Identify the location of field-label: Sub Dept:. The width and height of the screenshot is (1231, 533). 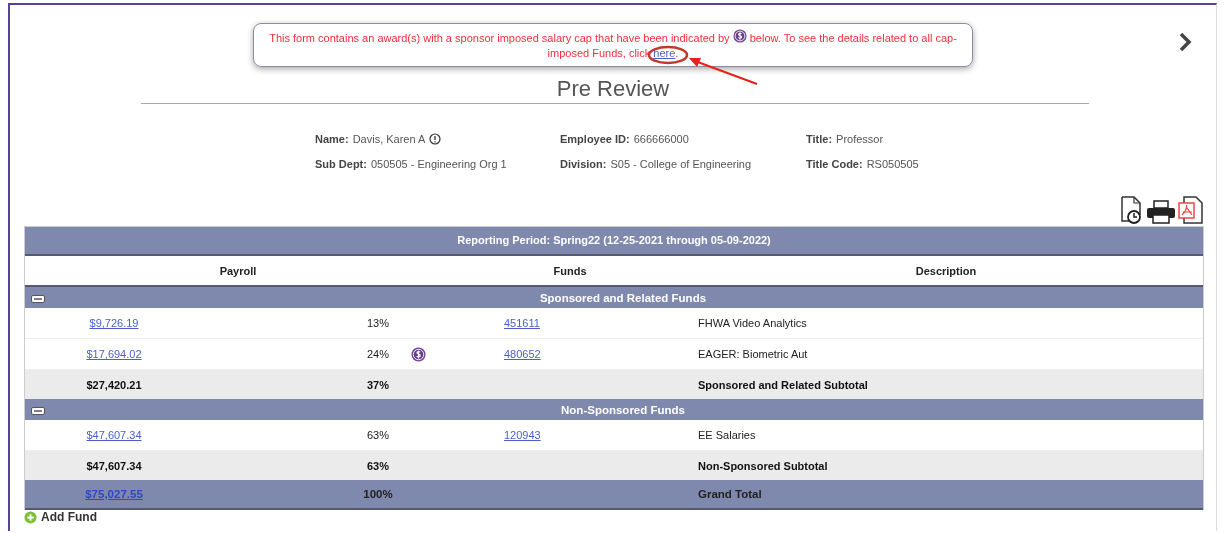
(341, 164).